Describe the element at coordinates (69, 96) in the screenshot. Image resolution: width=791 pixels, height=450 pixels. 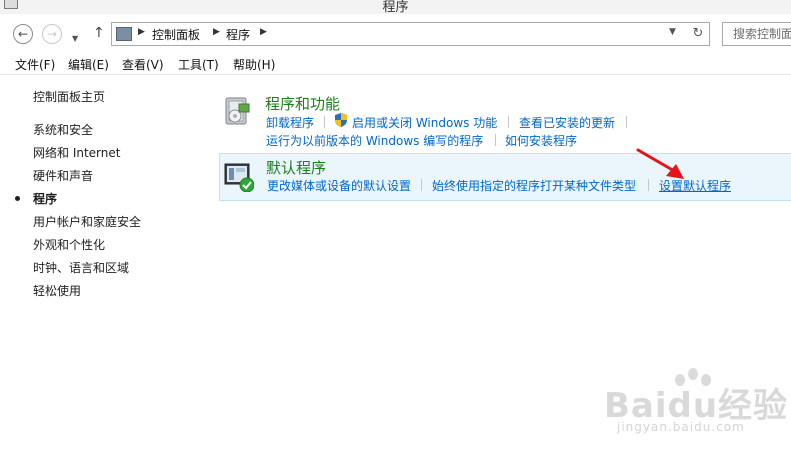
I see `sidebar-home-link: 控制面板主页` at that location.